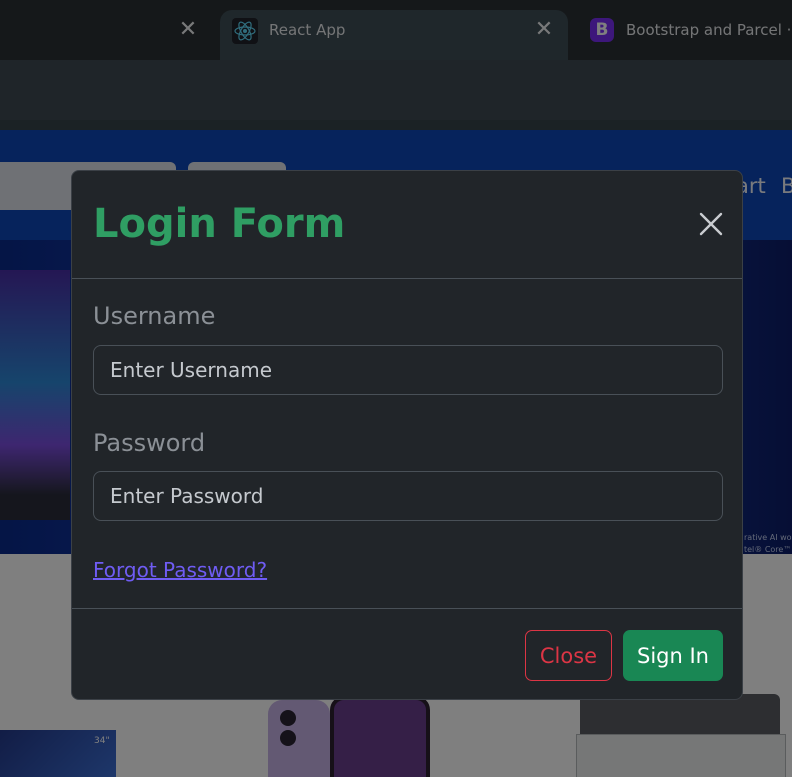 The height and width of the screenshot is (777, 792). I want to click on username-label: Username, so click(154, 316).